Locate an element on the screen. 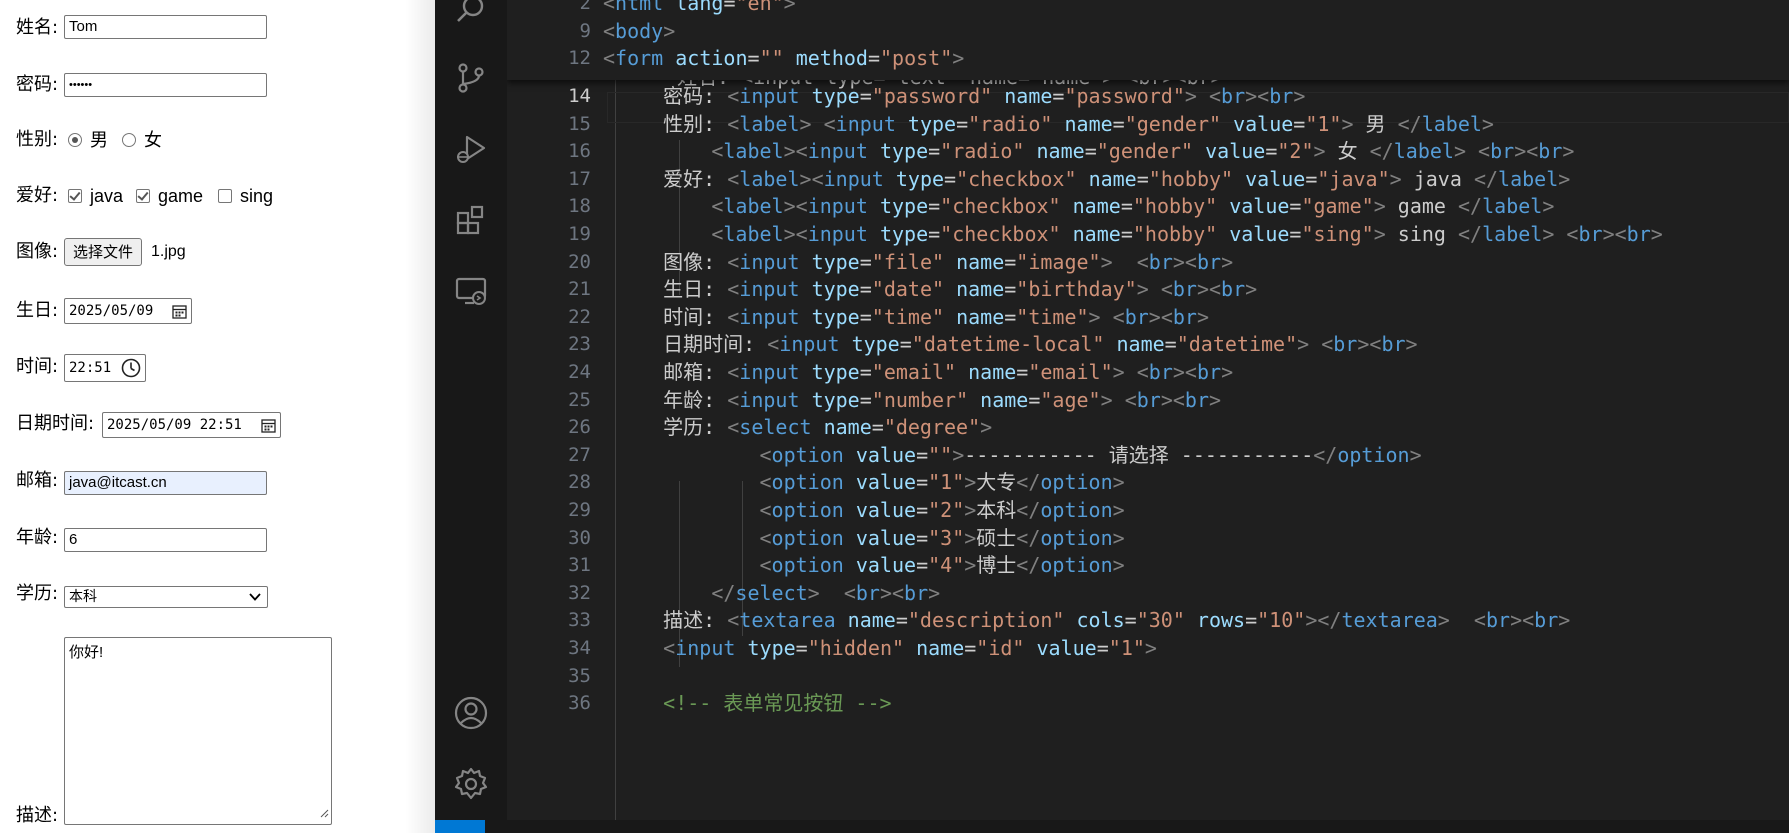 The width and height of the screenshot is (1789, 833). sticky-code-line: <form action="" method="post"> is located at coordinates (783, 58).